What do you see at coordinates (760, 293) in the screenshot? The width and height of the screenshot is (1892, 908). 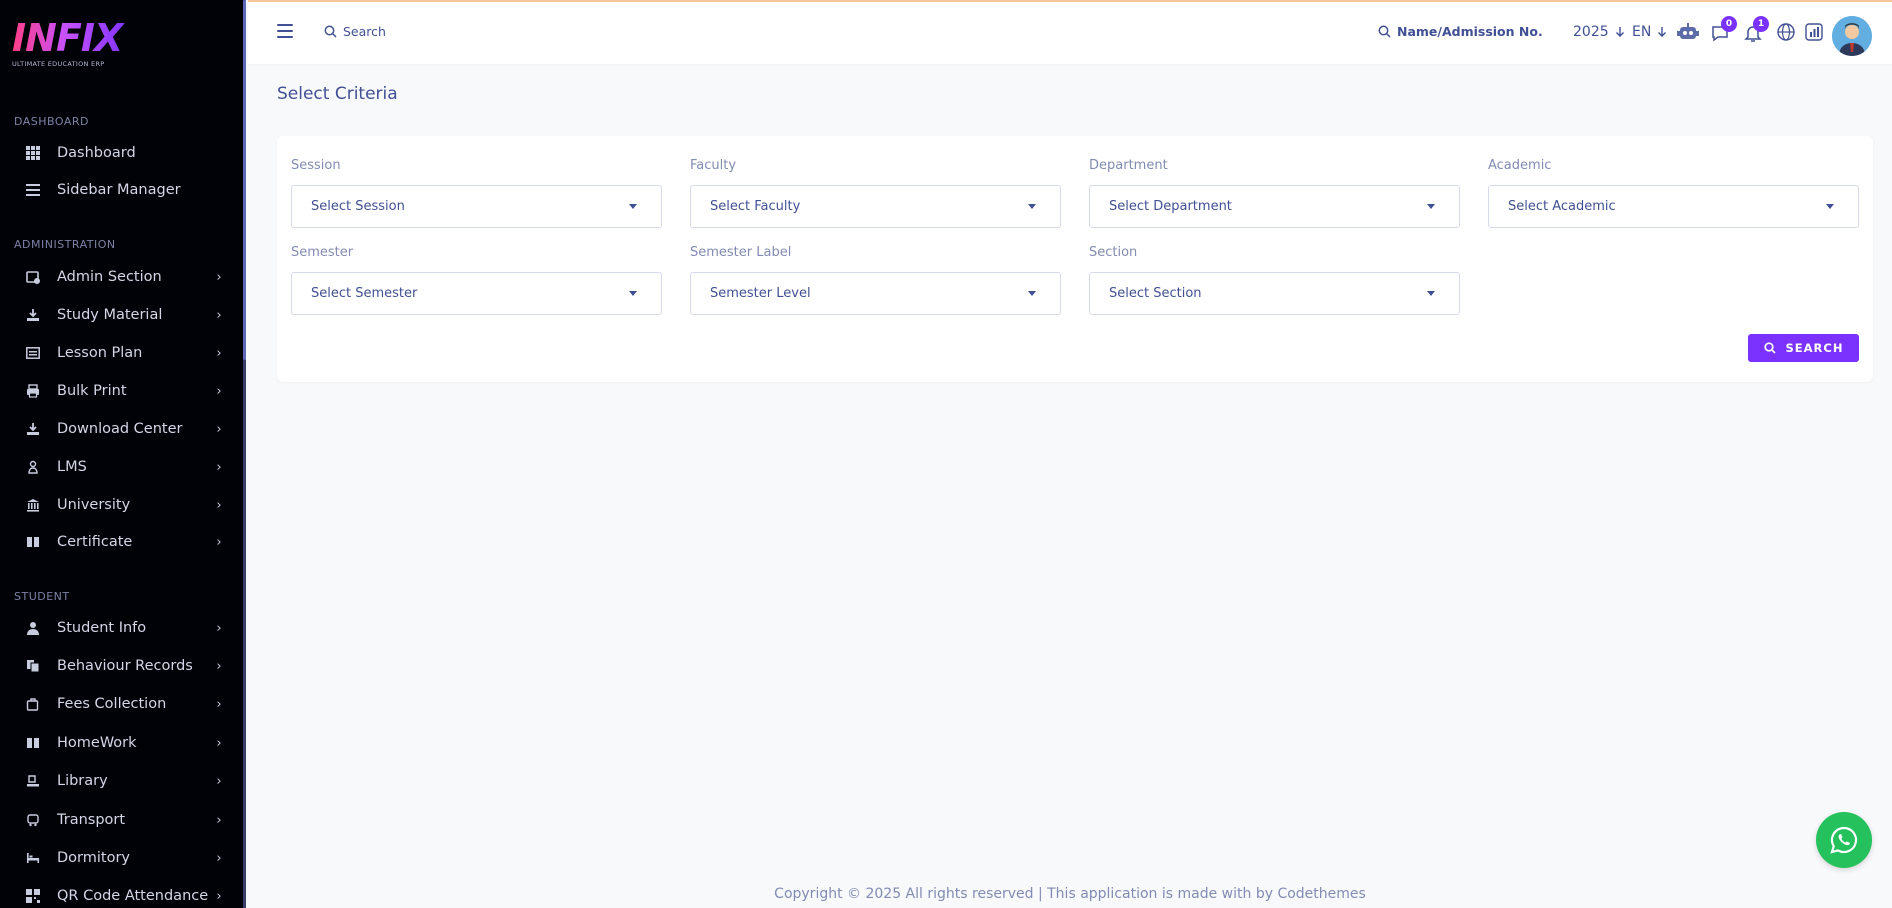 I see `semester-label-select-value: Semester Level` at bounding box center [760, 293].